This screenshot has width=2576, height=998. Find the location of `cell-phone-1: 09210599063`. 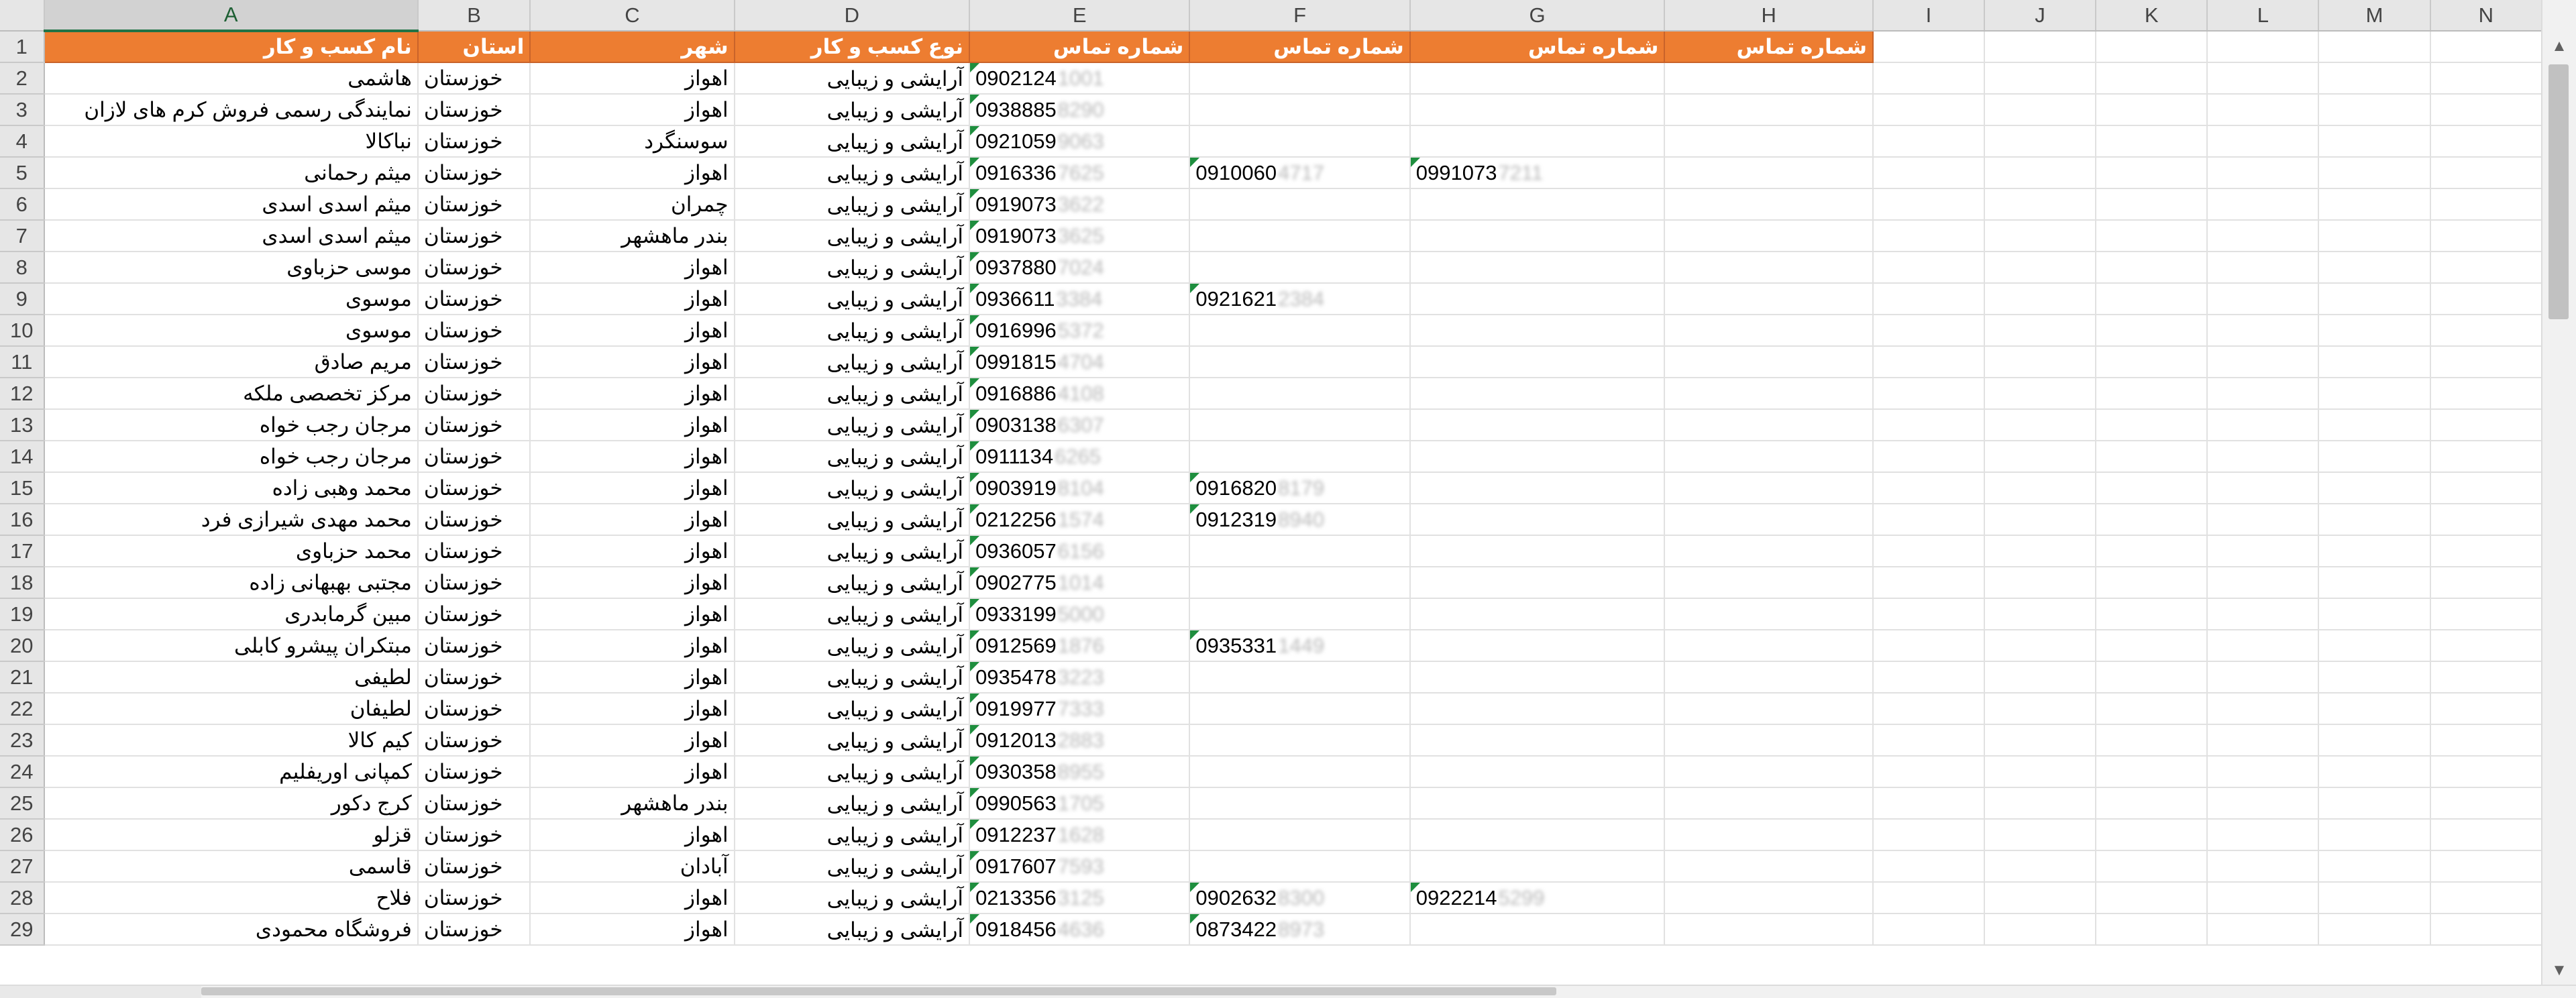

cell-phone-1: 09210599063 is located at coordinates (1080, 141).